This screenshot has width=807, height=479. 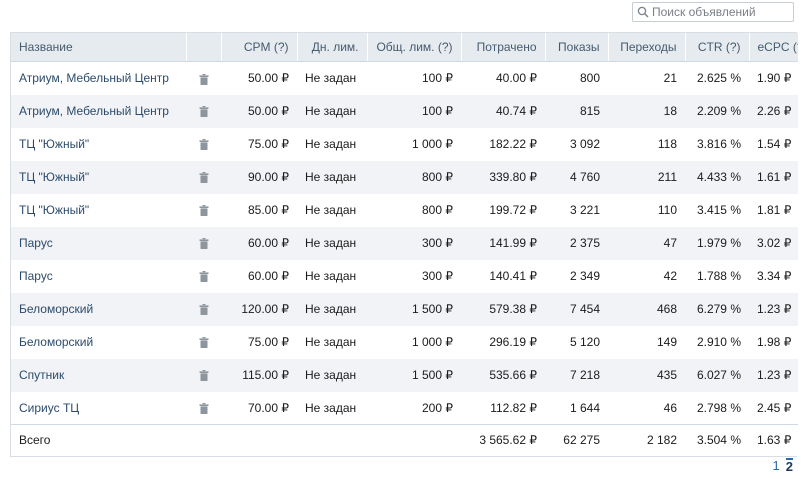 I want to click on col-header-cpm: CPM (?), so click(x=258, y=47).